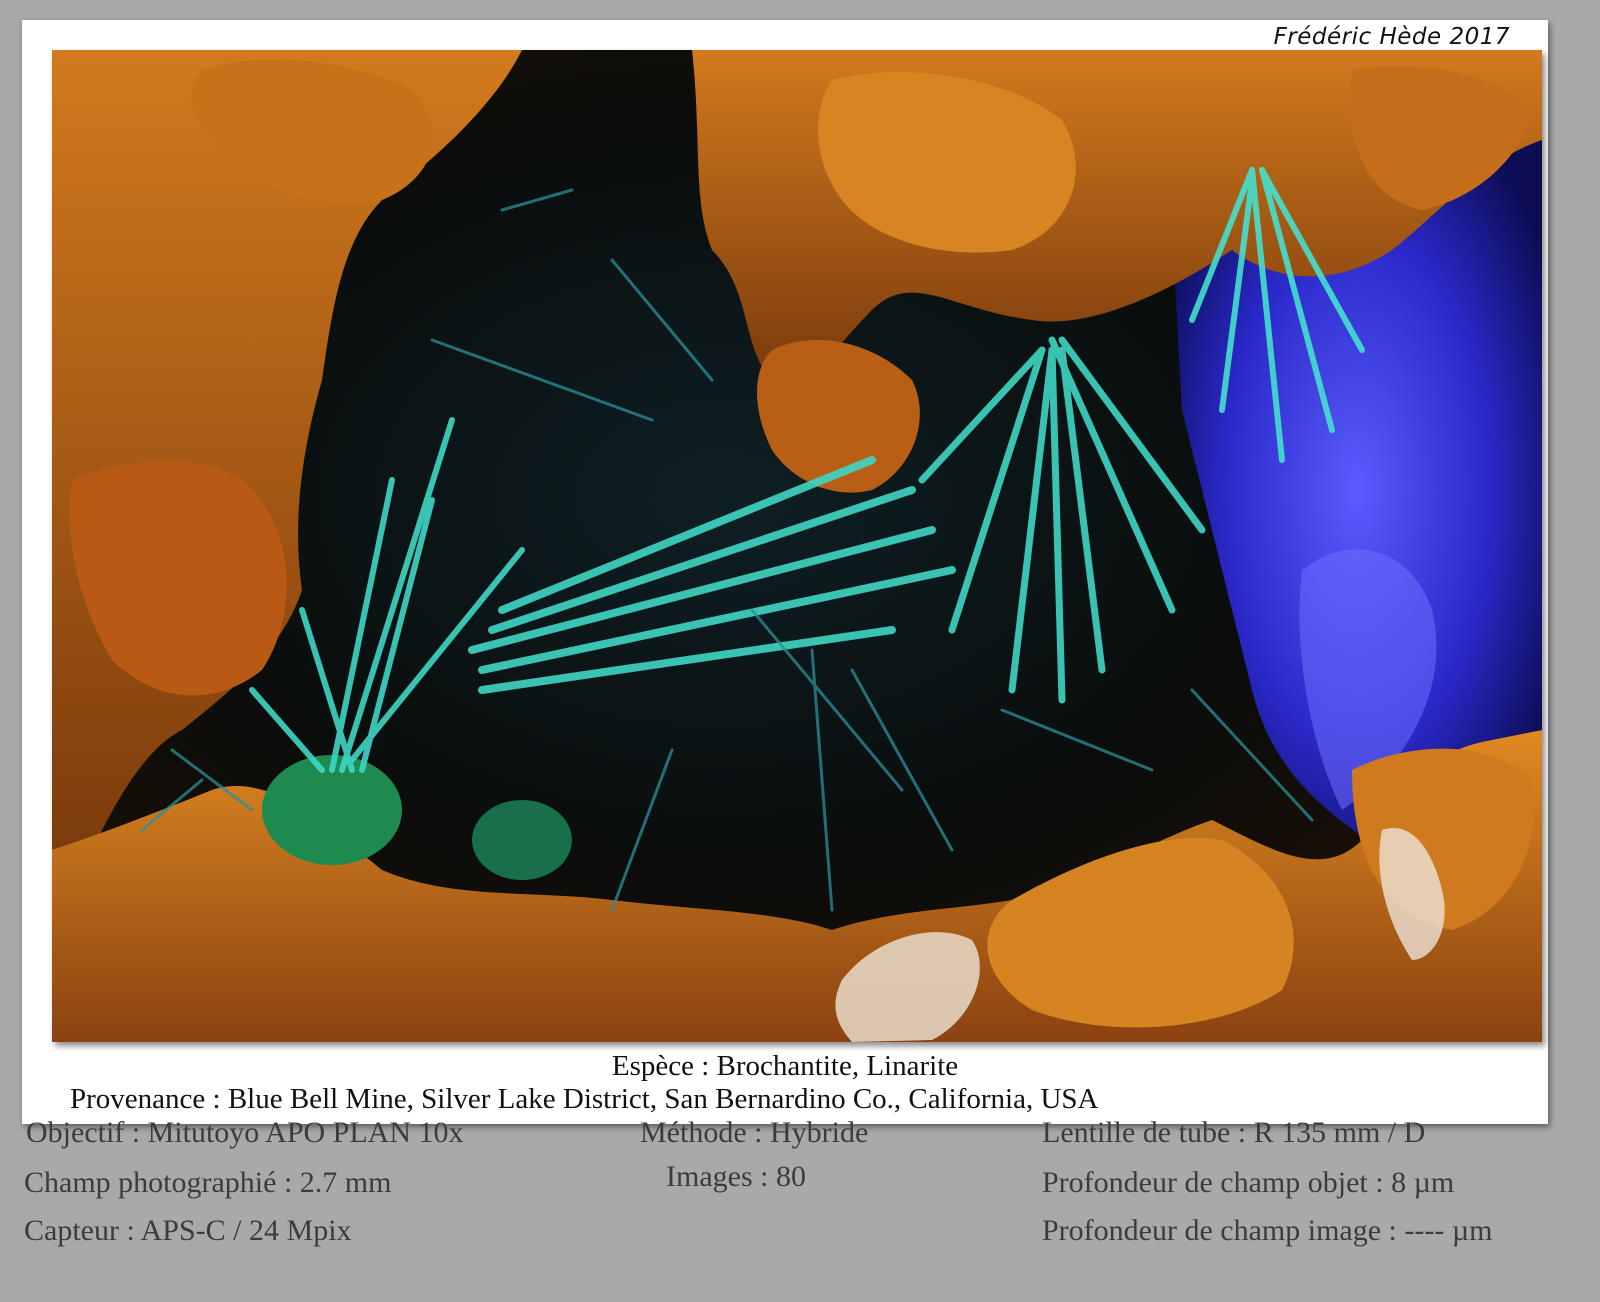 This screenshot has height=1302, width=1600. What do you see at coordinates (785, 1066) in the screenshot?
I see `species-caption: Espèce : Brochantite, Linarite` at bounding box center [785, 1066].